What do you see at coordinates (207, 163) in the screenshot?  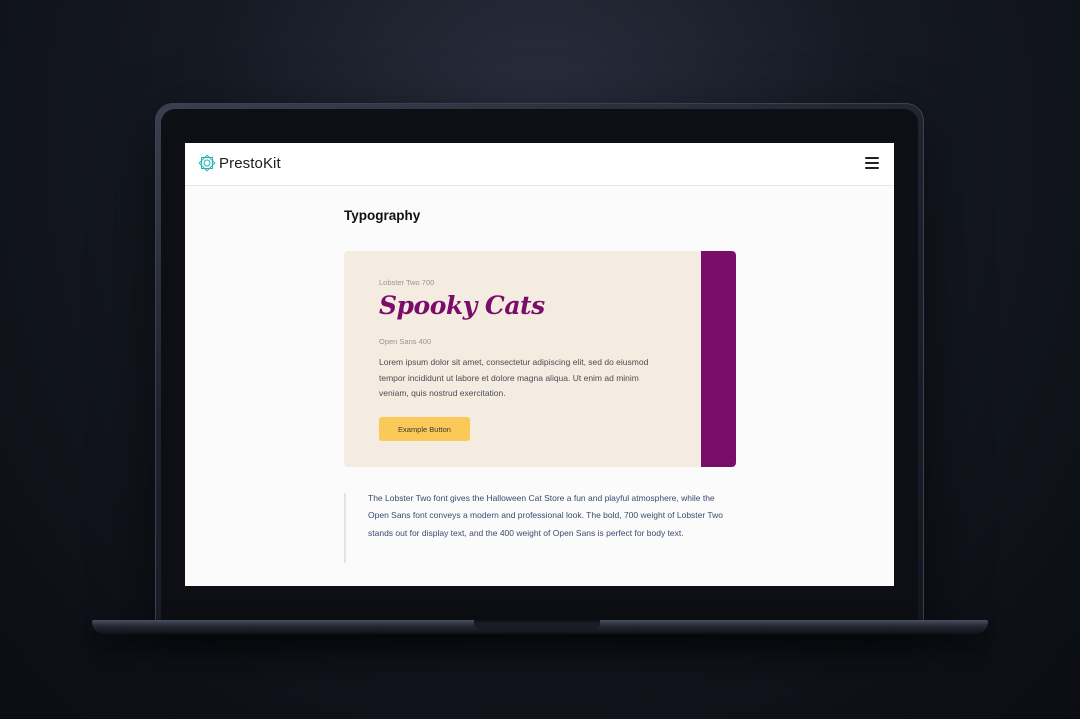 I see `prestokit-logo-icon` at bounding box center [207, 163].